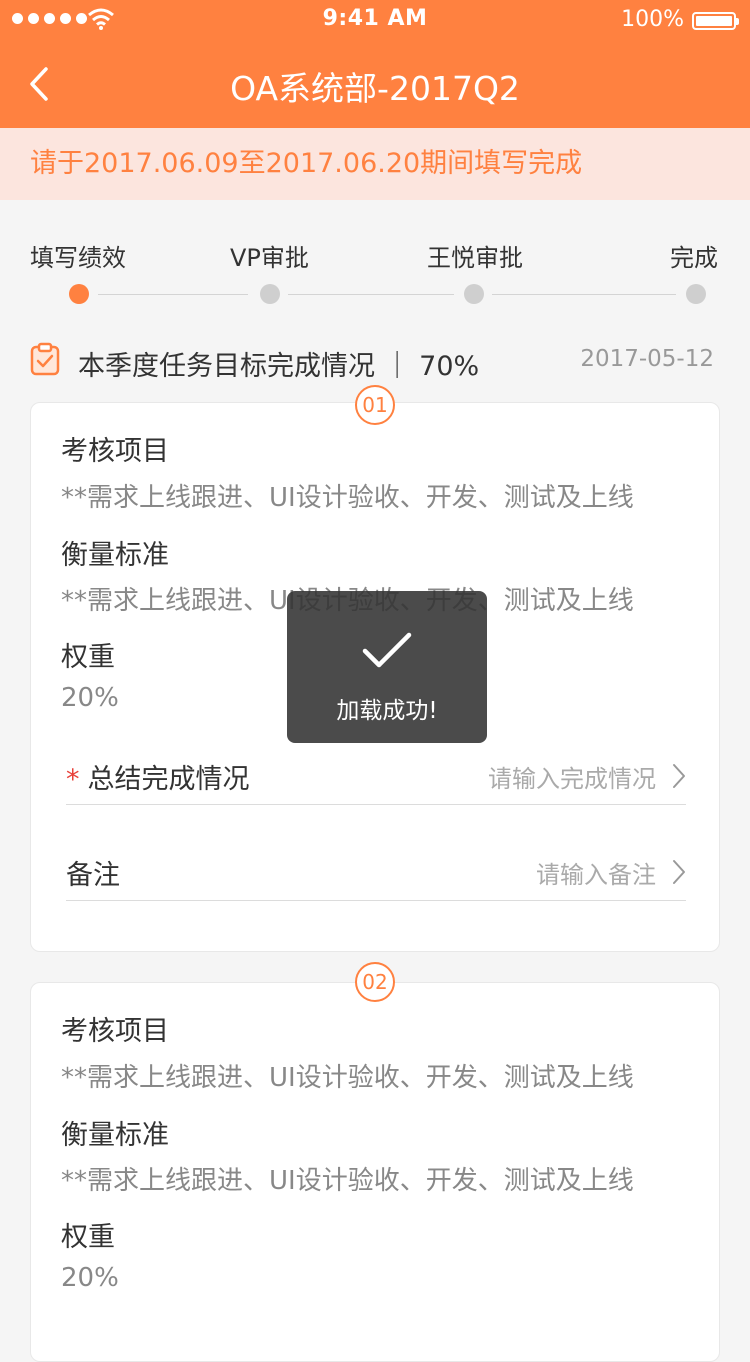  What do you see at coordinates (375, 164) in the screenshot?
I see `deadline-banner: 请于2017.06.09至2017.06.20期间填写完成` at bounding box center [375, 164].